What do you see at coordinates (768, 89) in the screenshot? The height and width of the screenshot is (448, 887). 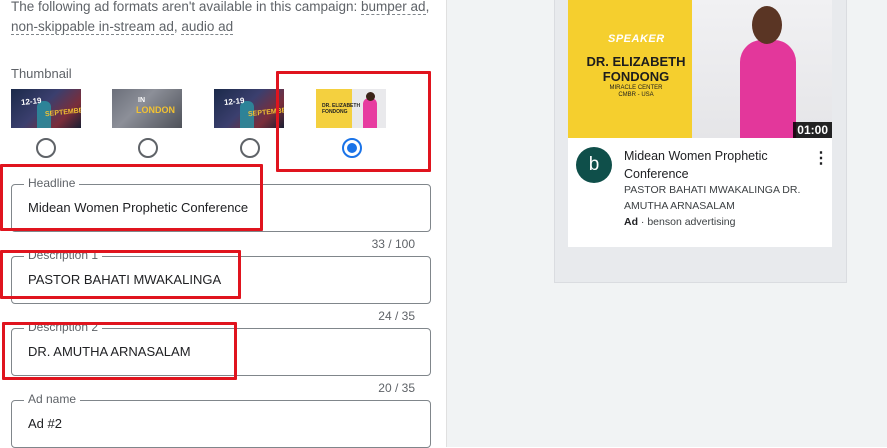 I see `speaker-figure` at bounding box center [768, 89].